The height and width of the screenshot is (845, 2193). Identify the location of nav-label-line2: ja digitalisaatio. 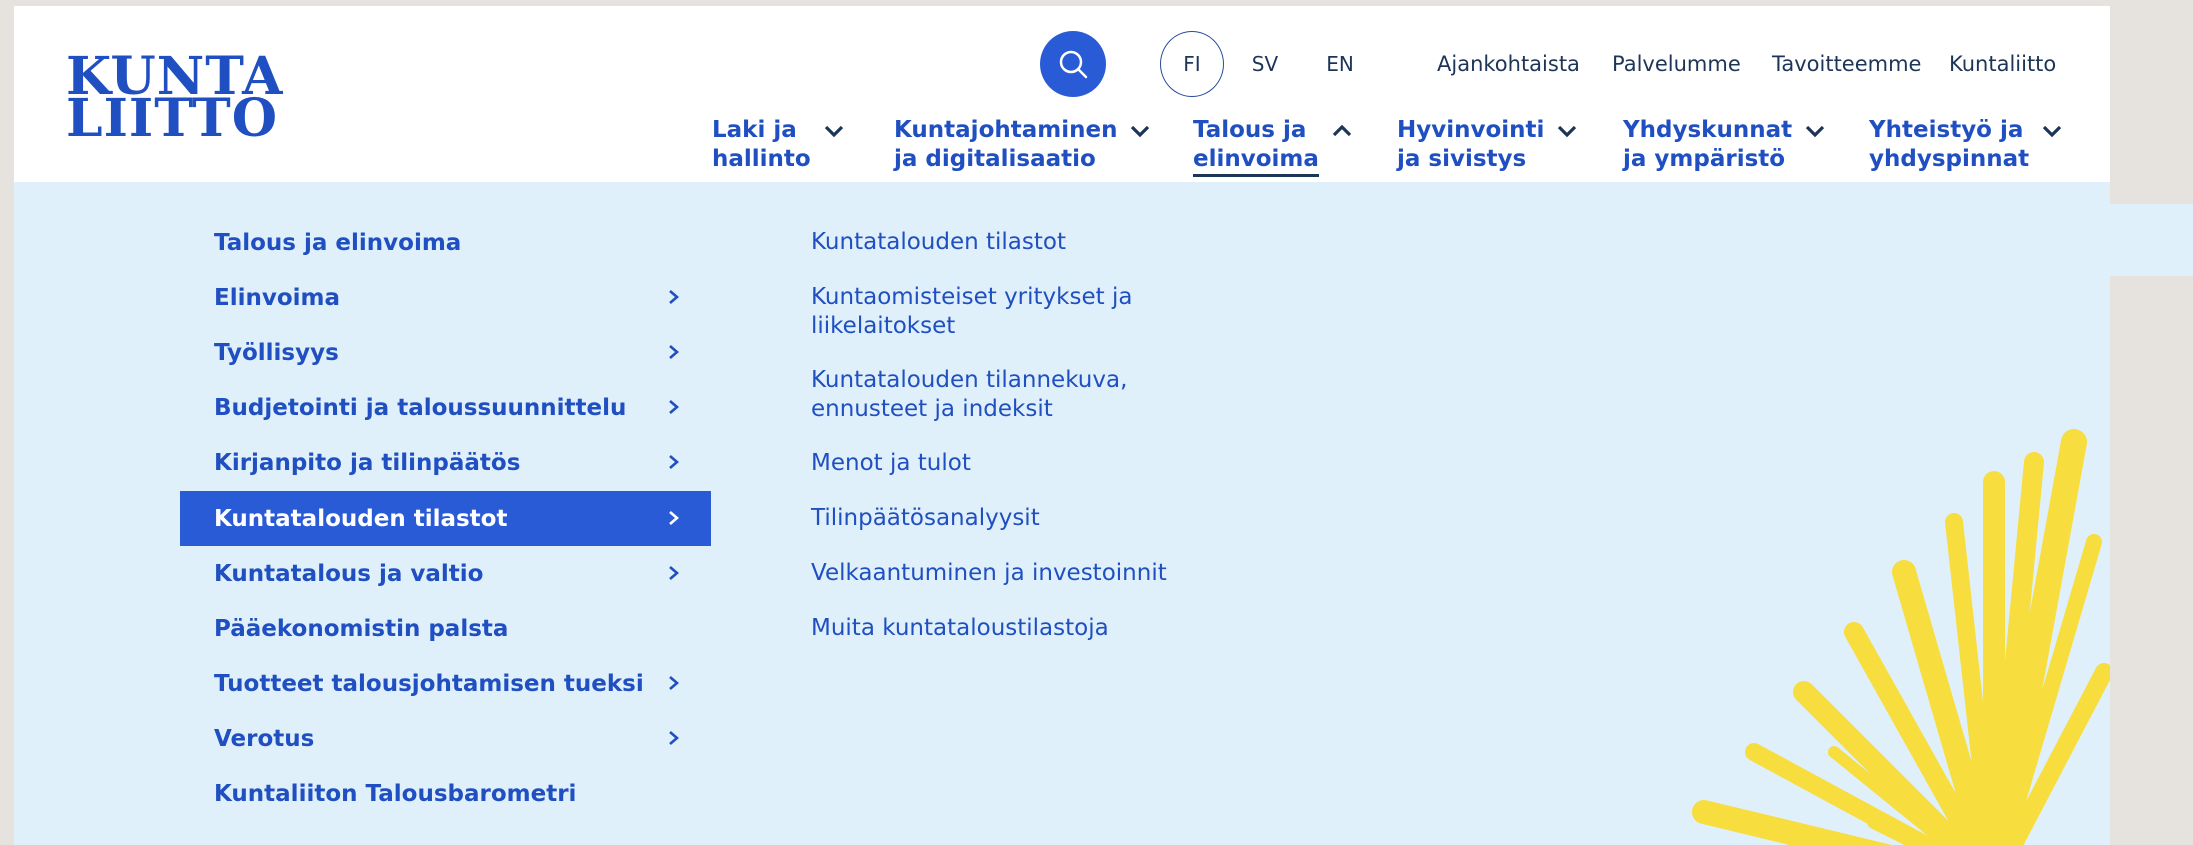
(995, 159).